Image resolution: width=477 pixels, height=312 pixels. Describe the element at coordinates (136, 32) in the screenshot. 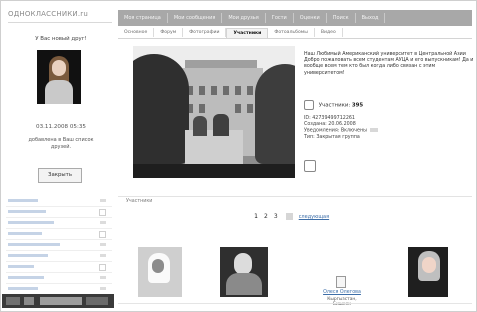

I see `tab-main: Основное` at that location.